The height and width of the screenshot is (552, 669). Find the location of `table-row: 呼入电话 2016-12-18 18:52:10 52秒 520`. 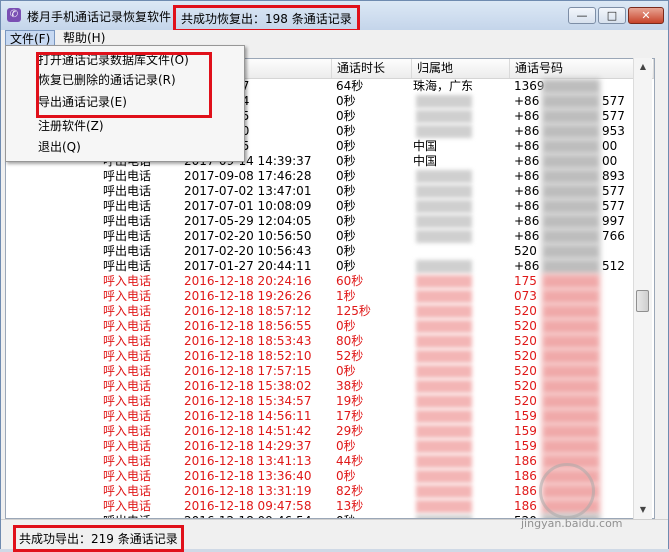

table-row: 呼入电话 2016-12-18 18:52:10 52秒 520 is located at coordinates (330, 356).